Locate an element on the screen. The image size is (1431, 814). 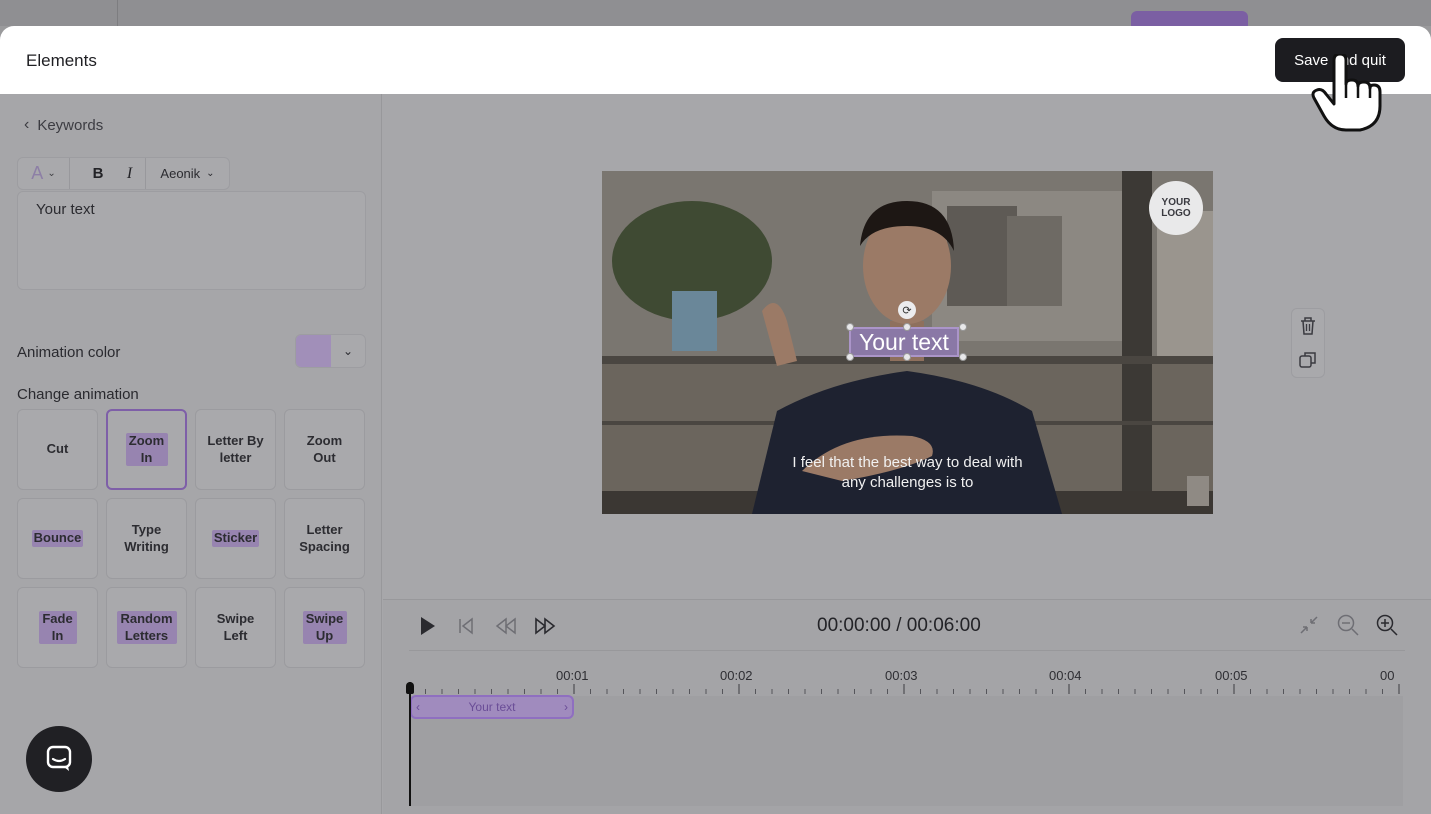
animation-label: Bounce is located at coordinates (57, 538).